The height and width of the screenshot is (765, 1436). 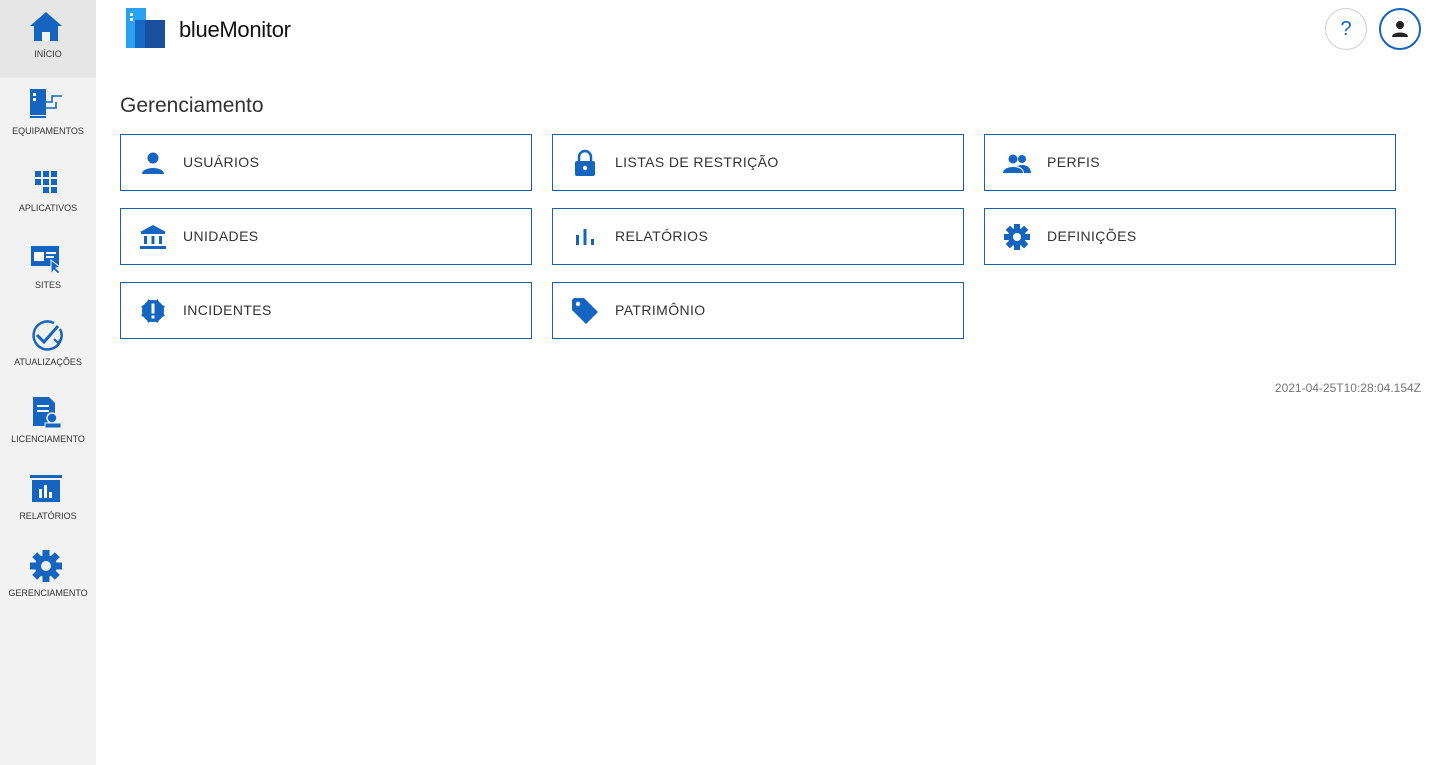 I want to click on lock-icon, so click(x=585, y=162).